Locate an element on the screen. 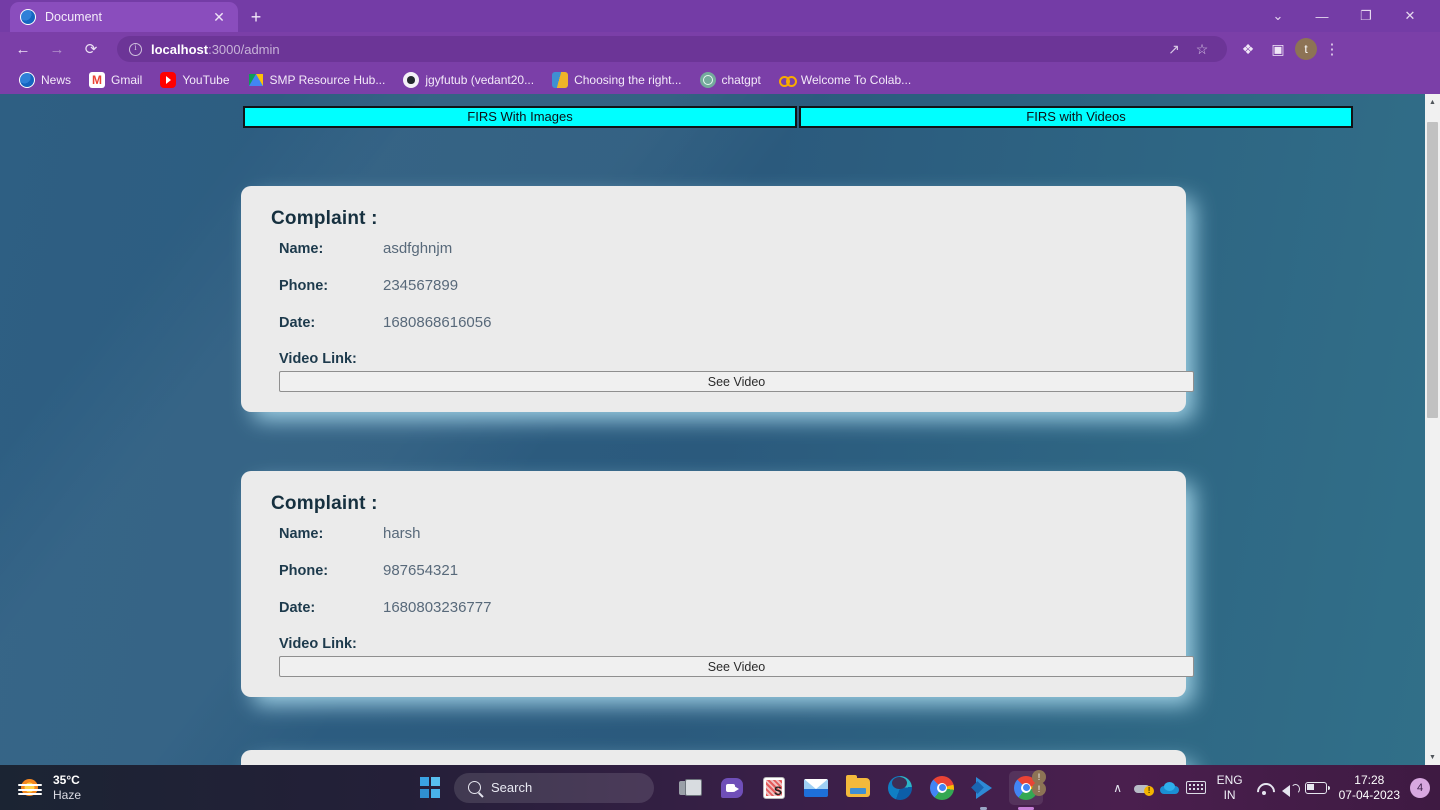 The height and width of the screenshot is (810, 1440). drive-icon is located at coordinates (256, 80).